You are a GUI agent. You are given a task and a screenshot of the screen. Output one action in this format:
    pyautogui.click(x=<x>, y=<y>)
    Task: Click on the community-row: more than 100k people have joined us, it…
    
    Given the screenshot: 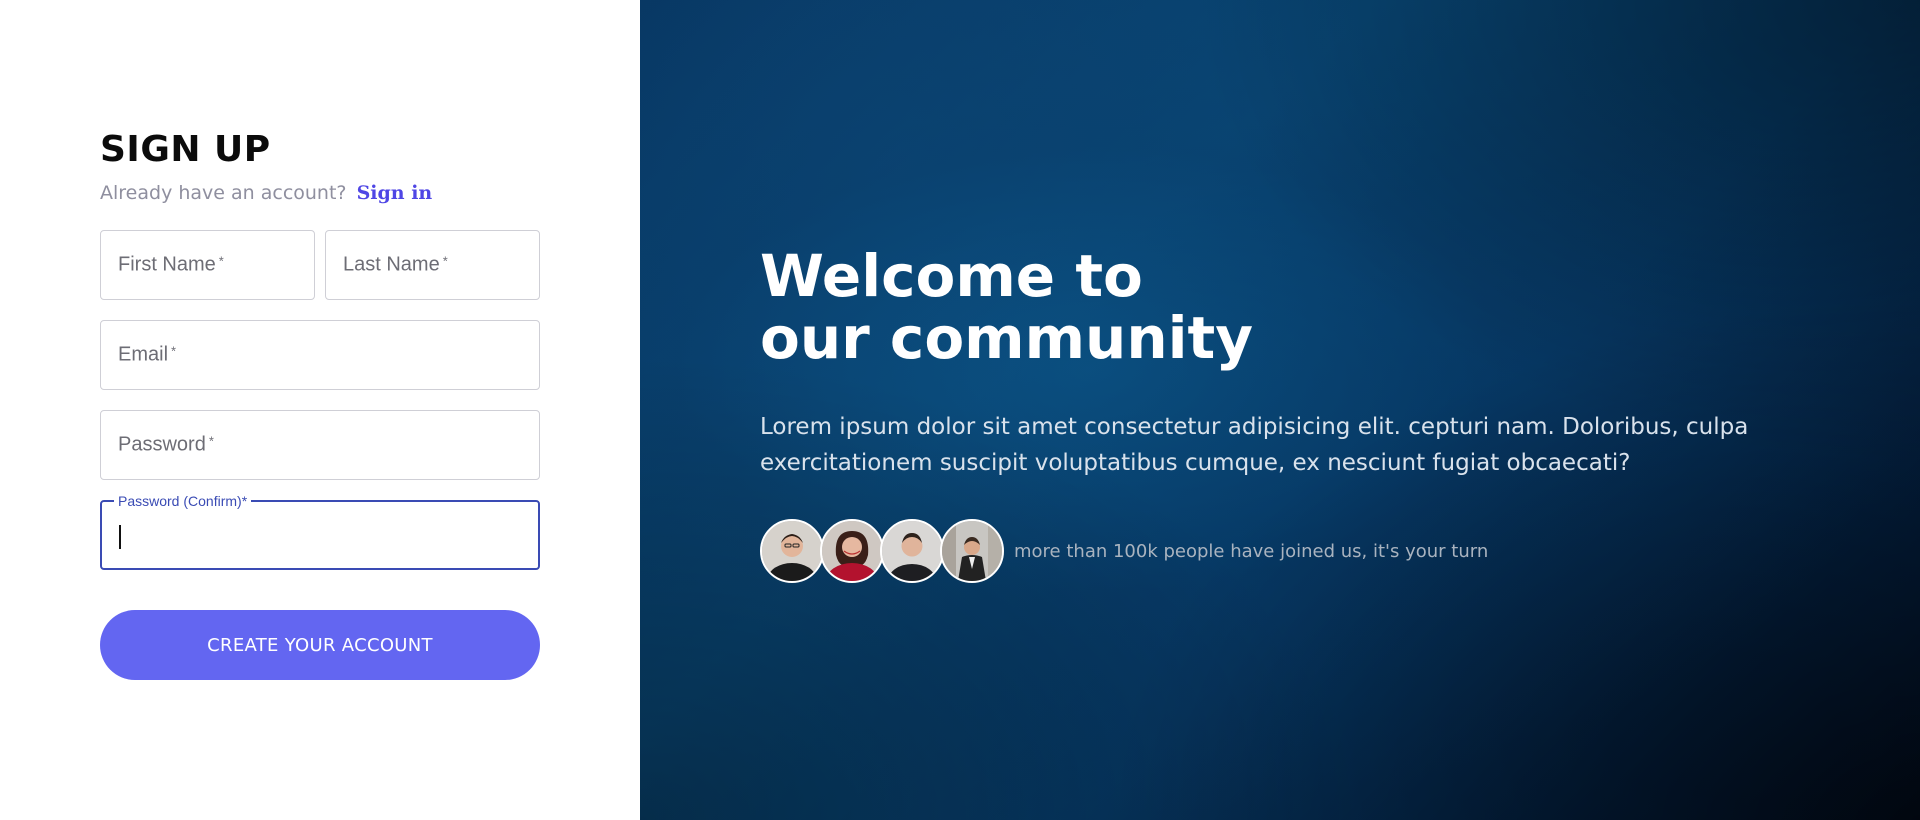 What is the action you would take?
    pyautogui.click(x=1280, y=551)
    